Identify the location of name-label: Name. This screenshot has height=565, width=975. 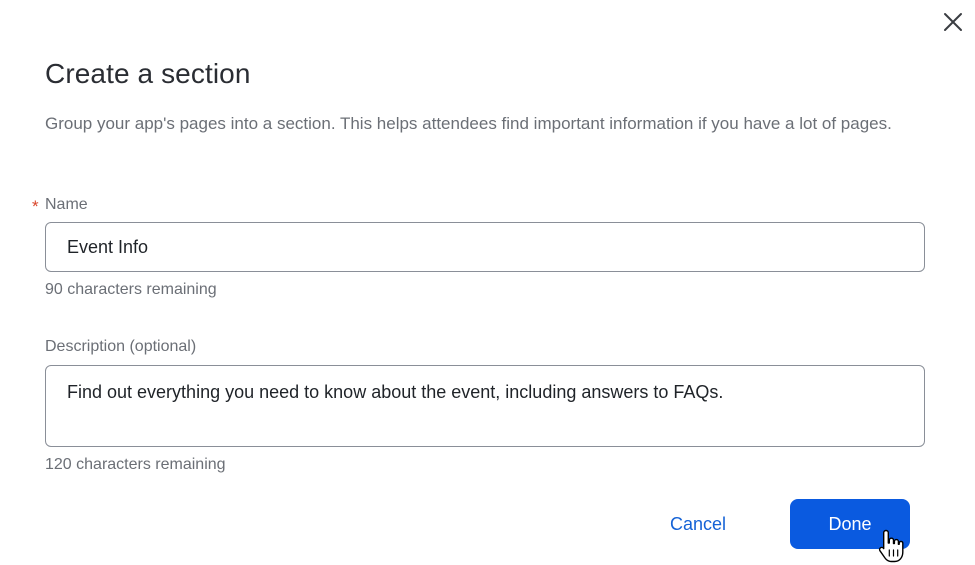
(66, 204).